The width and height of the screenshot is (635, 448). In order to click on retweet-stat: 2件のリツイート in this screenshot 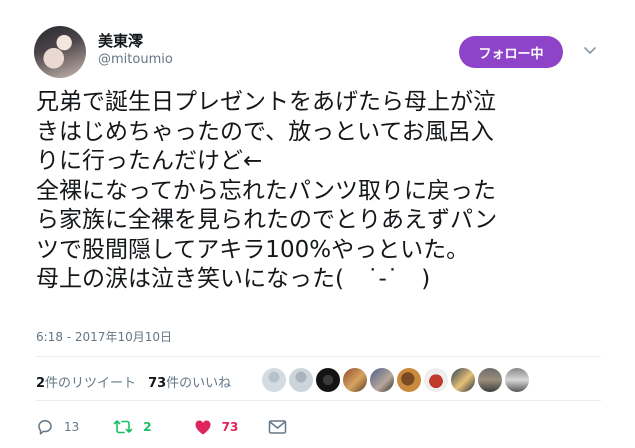, I will do `click(86, 381)`.